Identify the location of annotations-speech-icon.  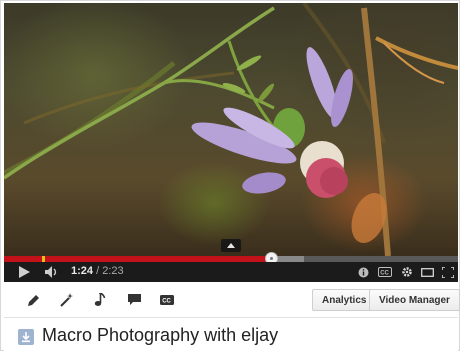
(134, 300).